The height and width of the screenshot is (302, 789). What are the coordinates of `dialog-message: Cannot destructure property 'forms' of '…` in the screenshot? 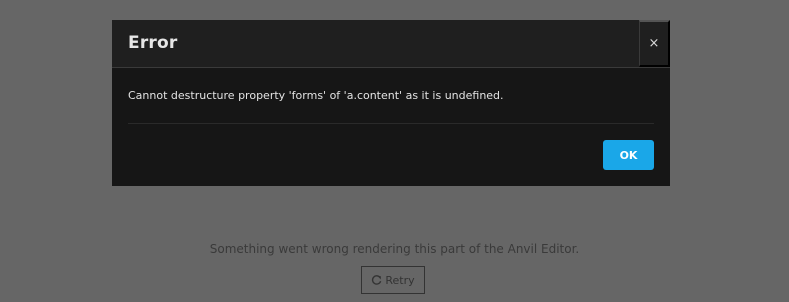 It's located at (316, 95).